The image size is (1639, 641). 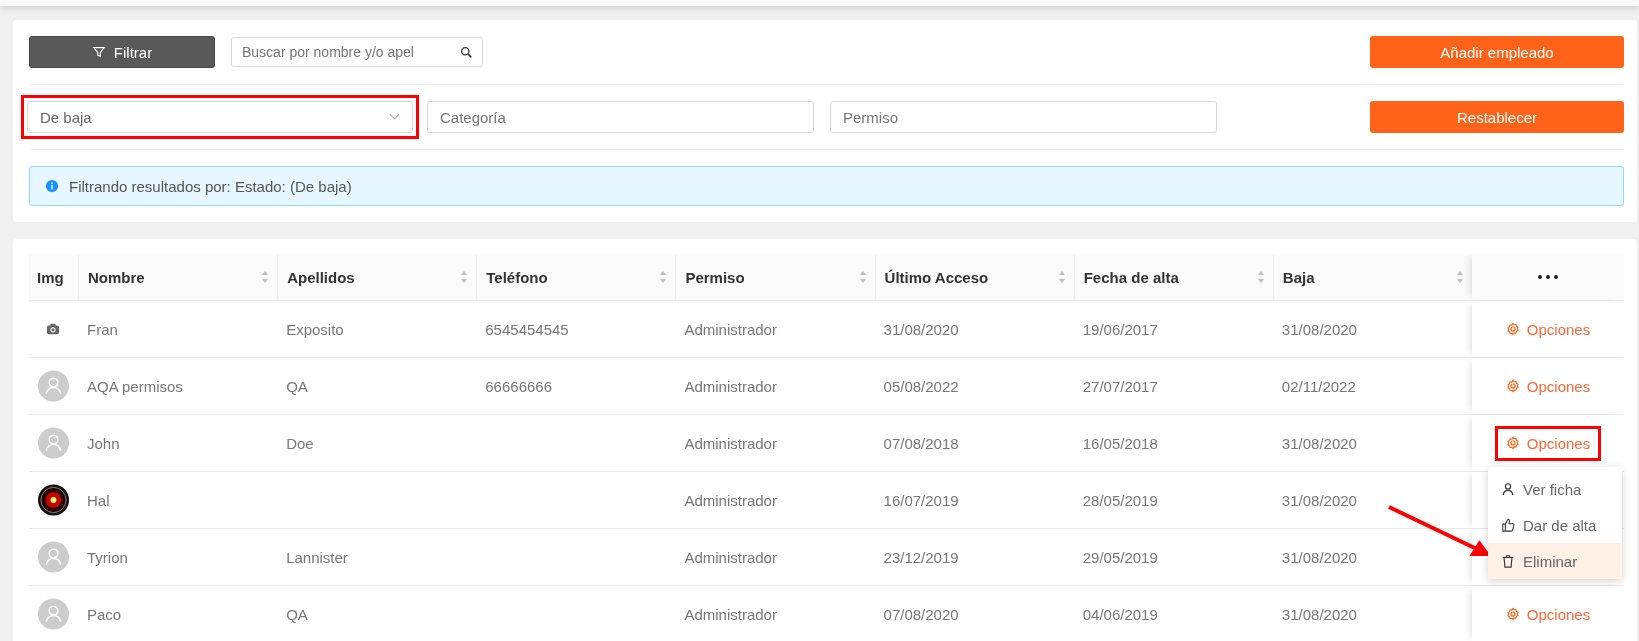 I want to click on menu-item: Eliminar, so click(x=1555, y=561).